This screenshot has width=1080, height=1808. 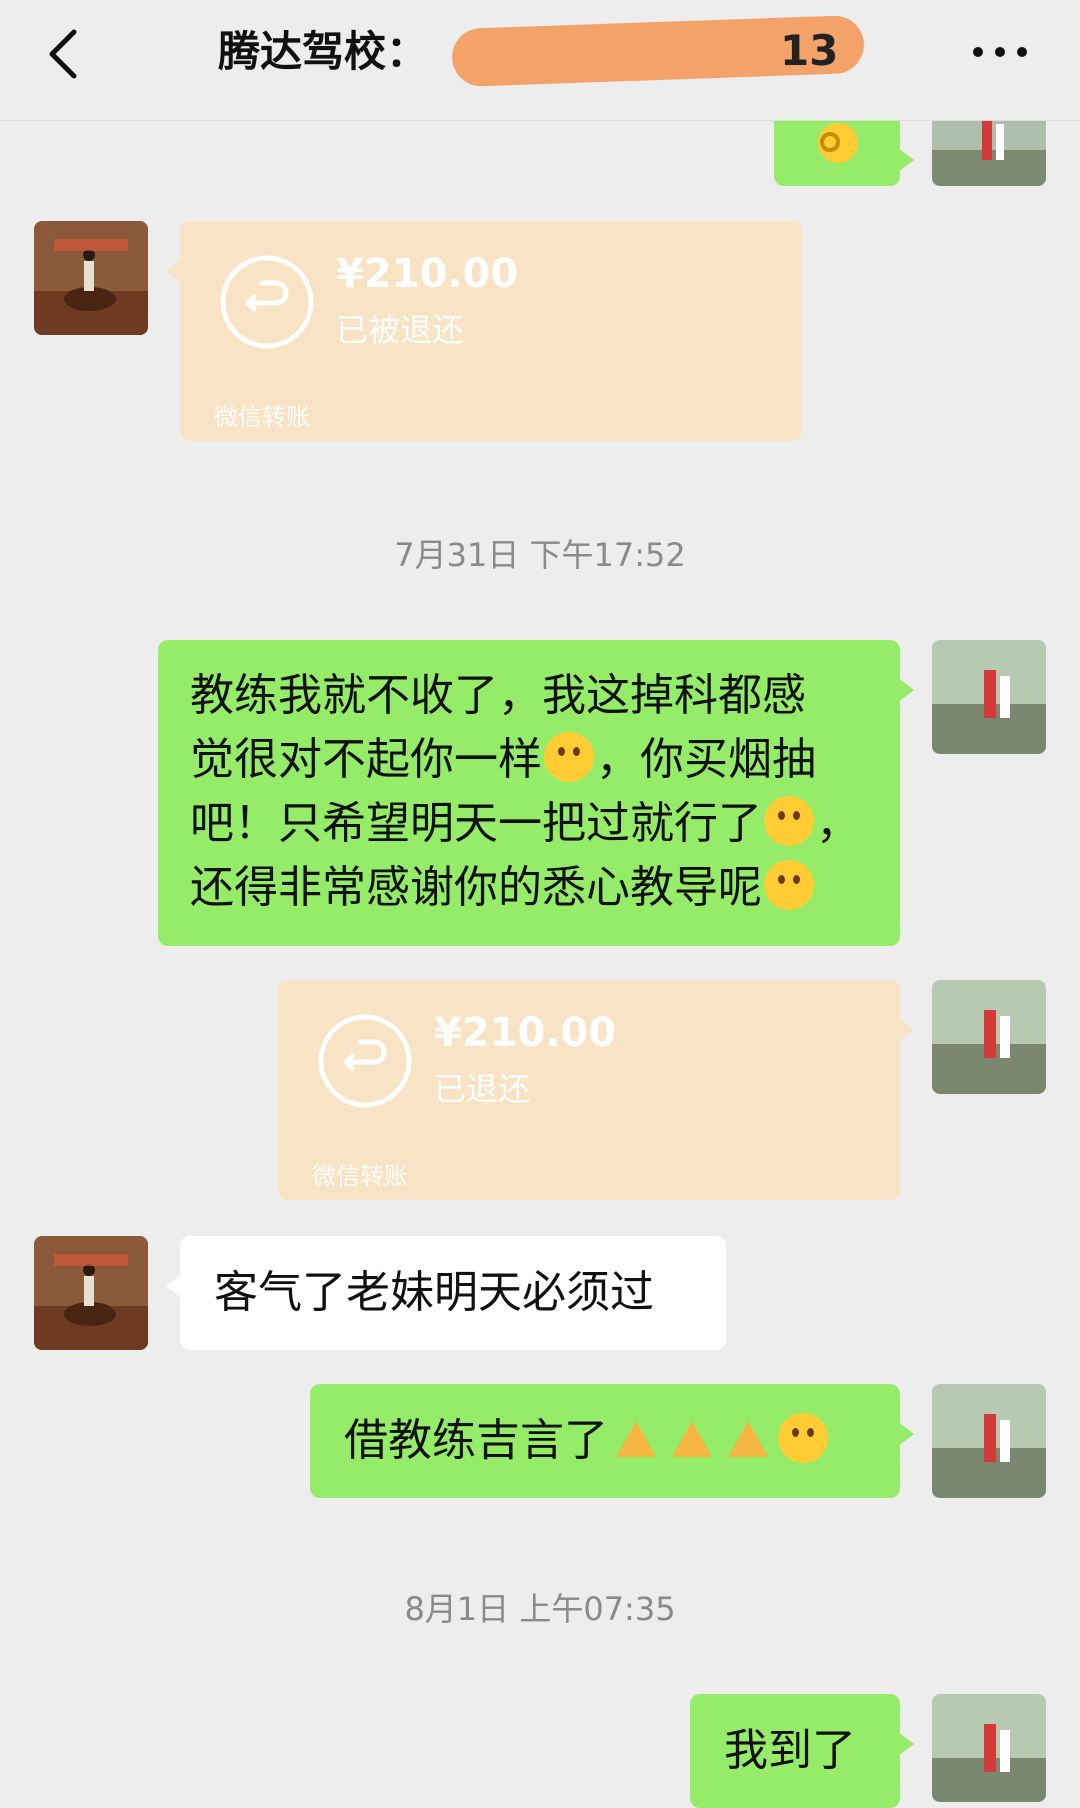 I want to click on hiding-face-emoji-icon, so click(x=789, y=821).